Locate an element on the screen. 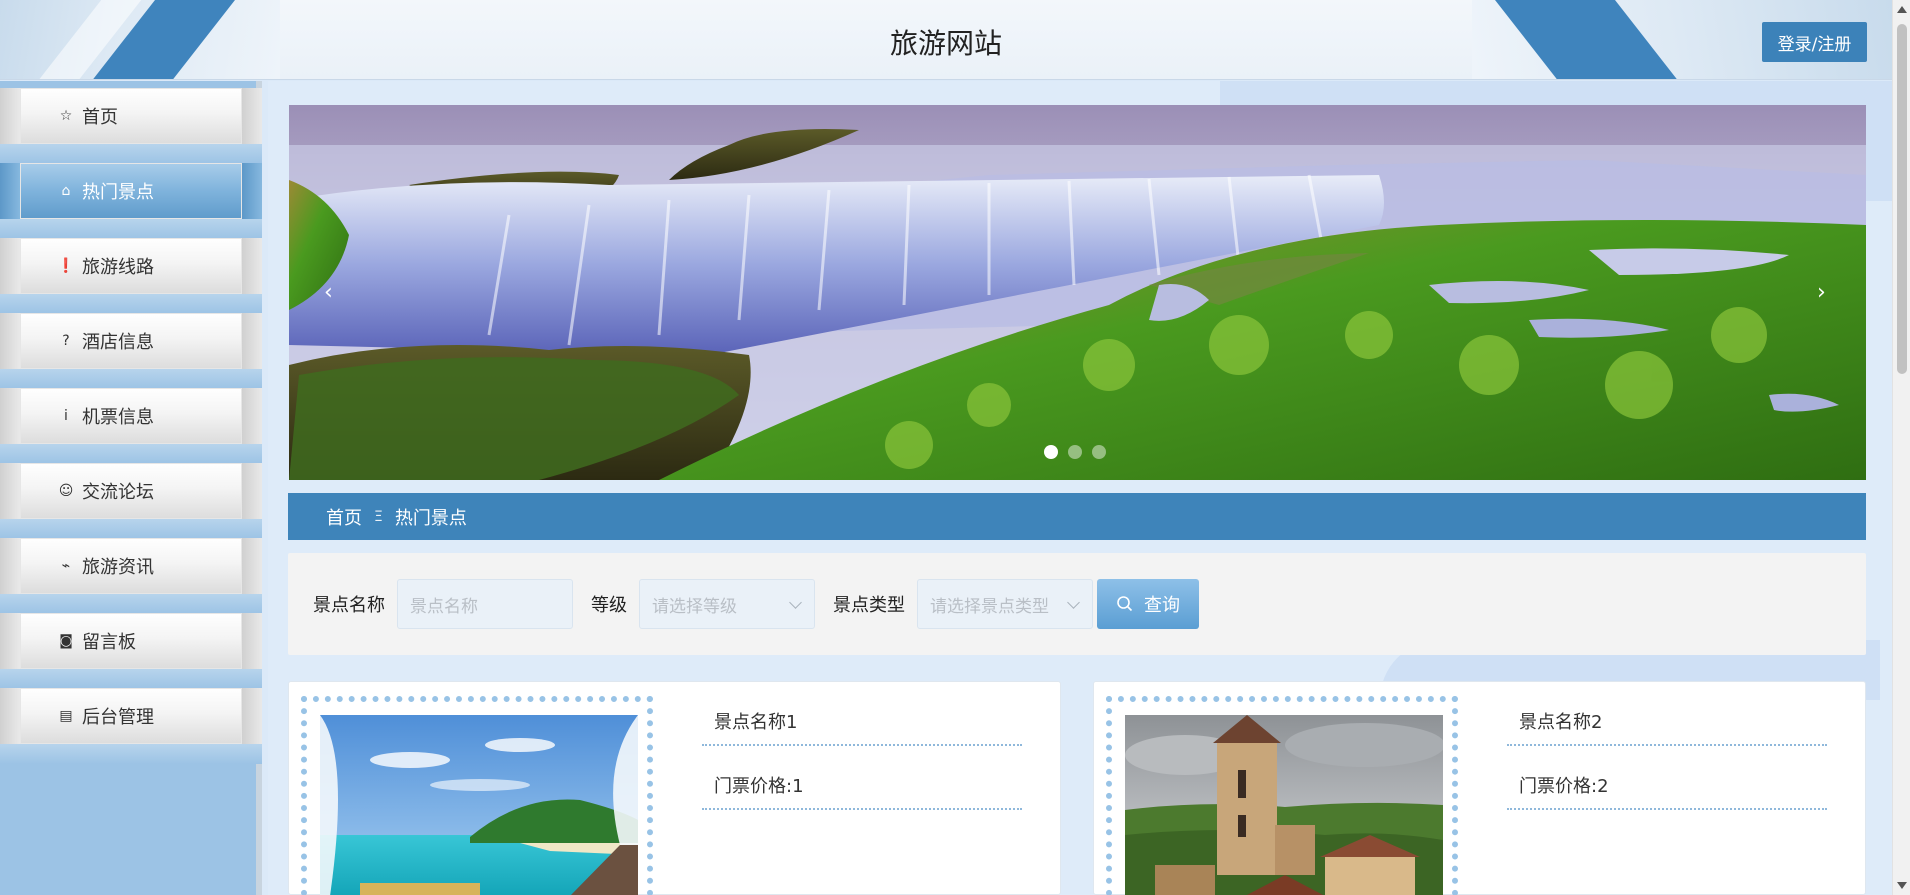  sidebar-item-label: 机票信息 is located at coordinates (118, 417).